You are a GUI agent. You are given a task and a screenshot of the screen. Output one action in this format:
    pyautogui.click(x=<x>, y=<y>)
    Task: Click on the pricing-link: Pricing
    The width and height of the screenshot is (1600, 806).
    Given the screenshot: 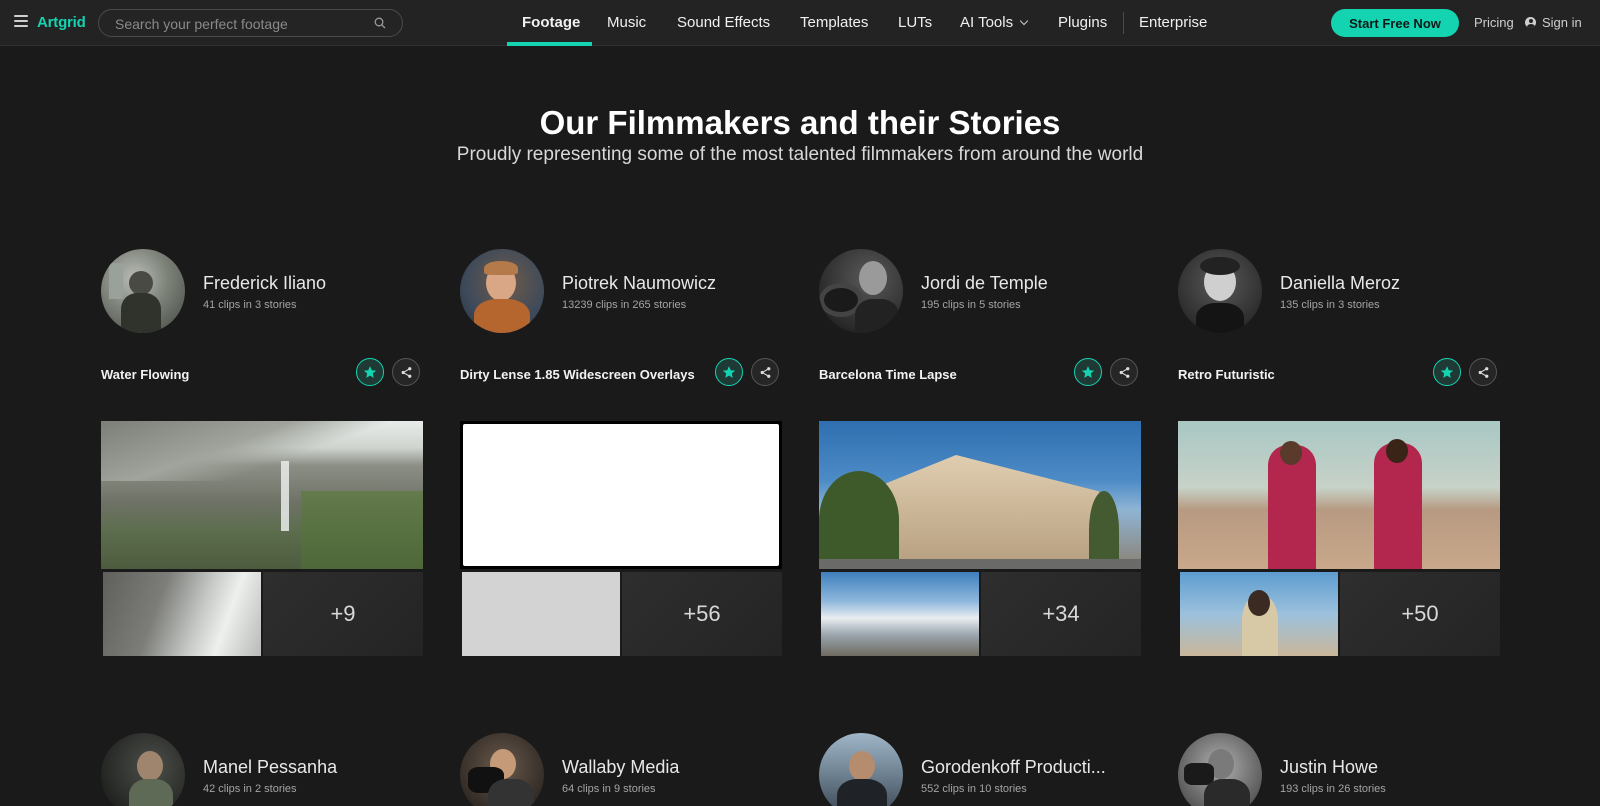 What is the action you would take?
    pyautogui.click(x=1494, y=22)
    